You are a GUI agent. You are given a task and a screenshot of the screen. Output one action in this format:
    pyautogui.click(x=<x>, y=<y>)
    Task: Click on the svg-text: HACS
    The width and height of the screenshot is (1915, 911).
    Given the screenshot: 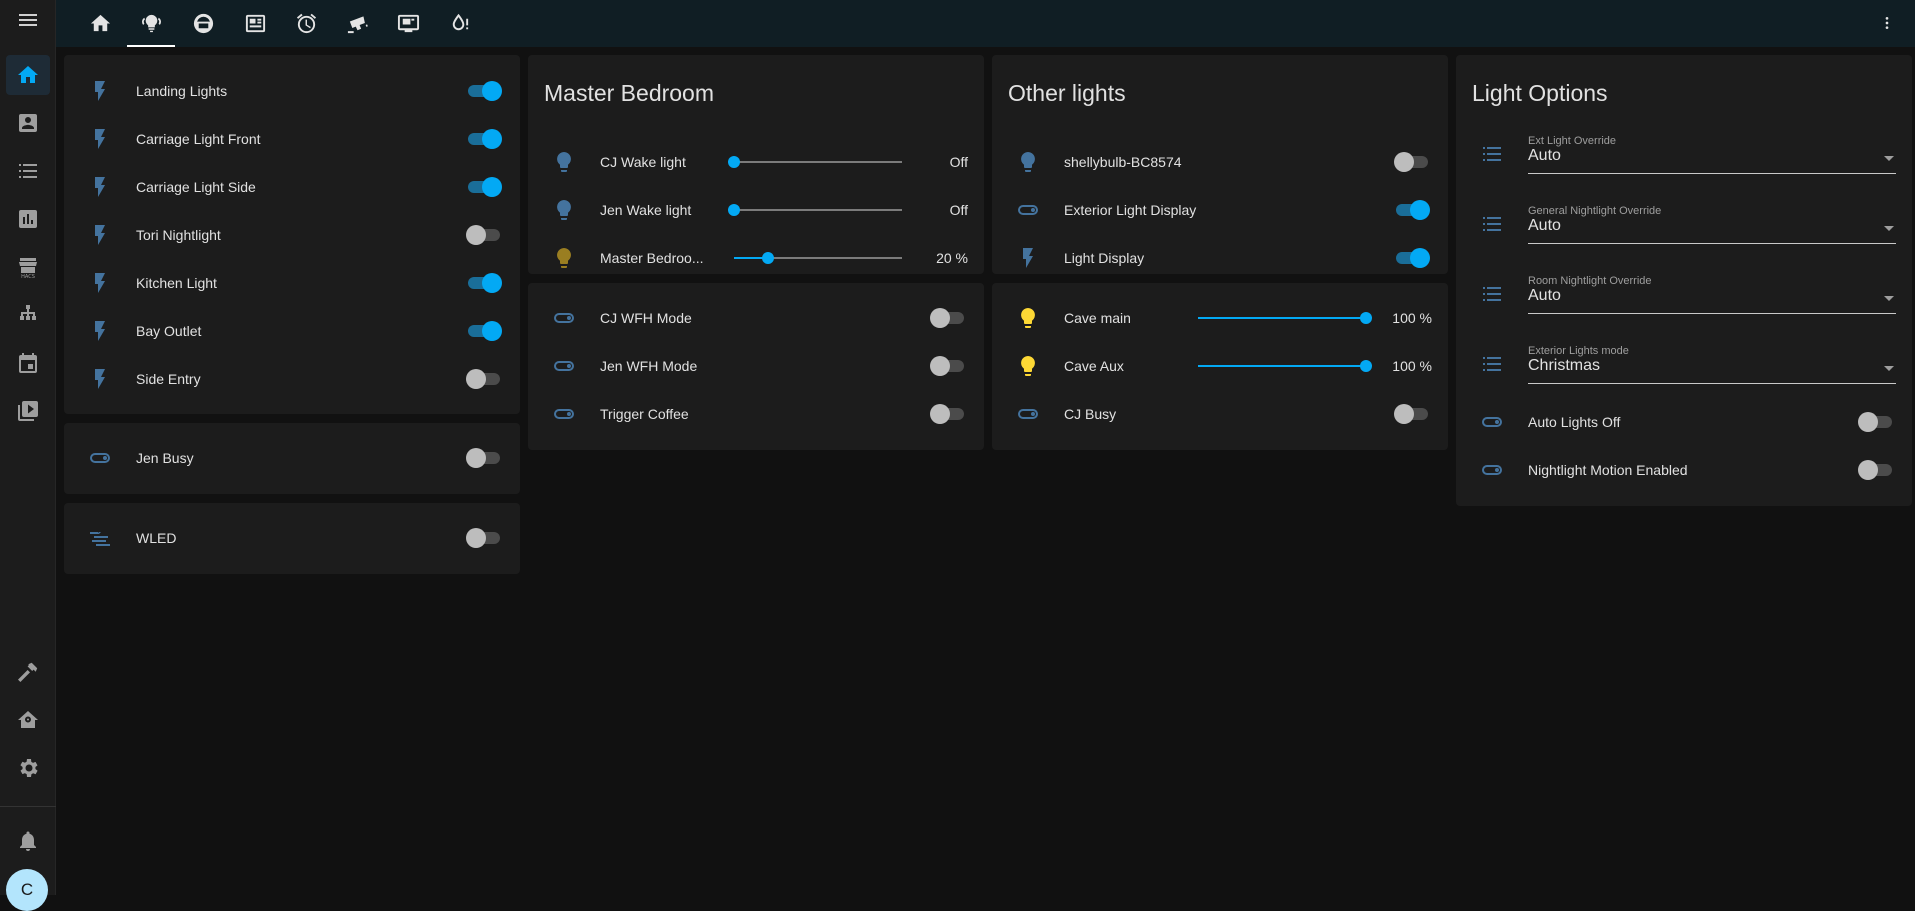 What is the action you would take?
    pyautogui.click(x=28, y=276)
    